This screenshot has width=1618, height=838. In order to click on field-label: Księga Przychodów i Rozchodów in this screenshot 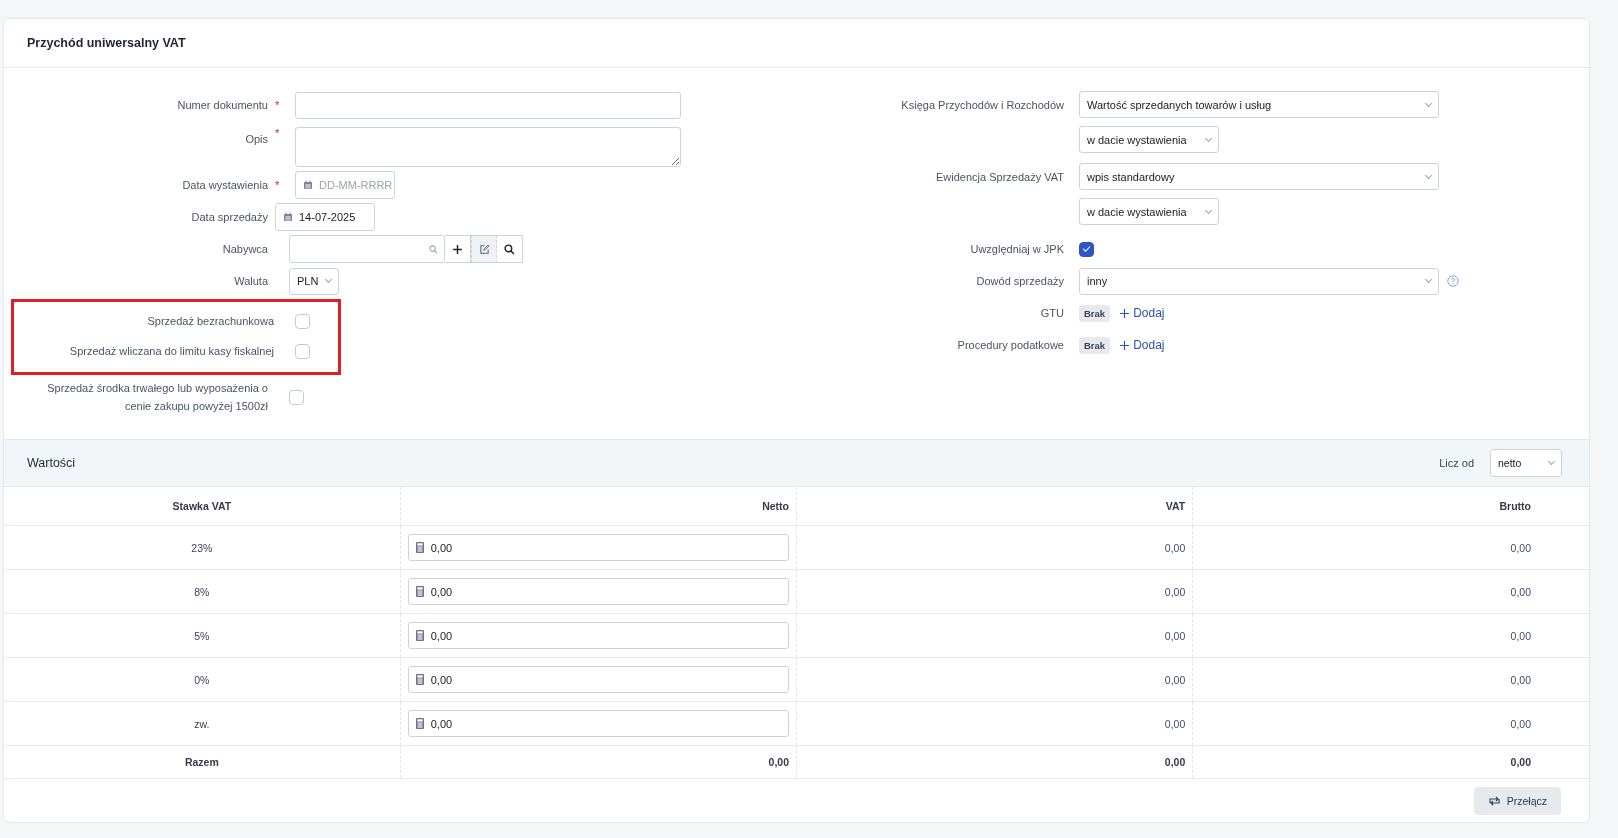, I will do `click(982, 104)`.